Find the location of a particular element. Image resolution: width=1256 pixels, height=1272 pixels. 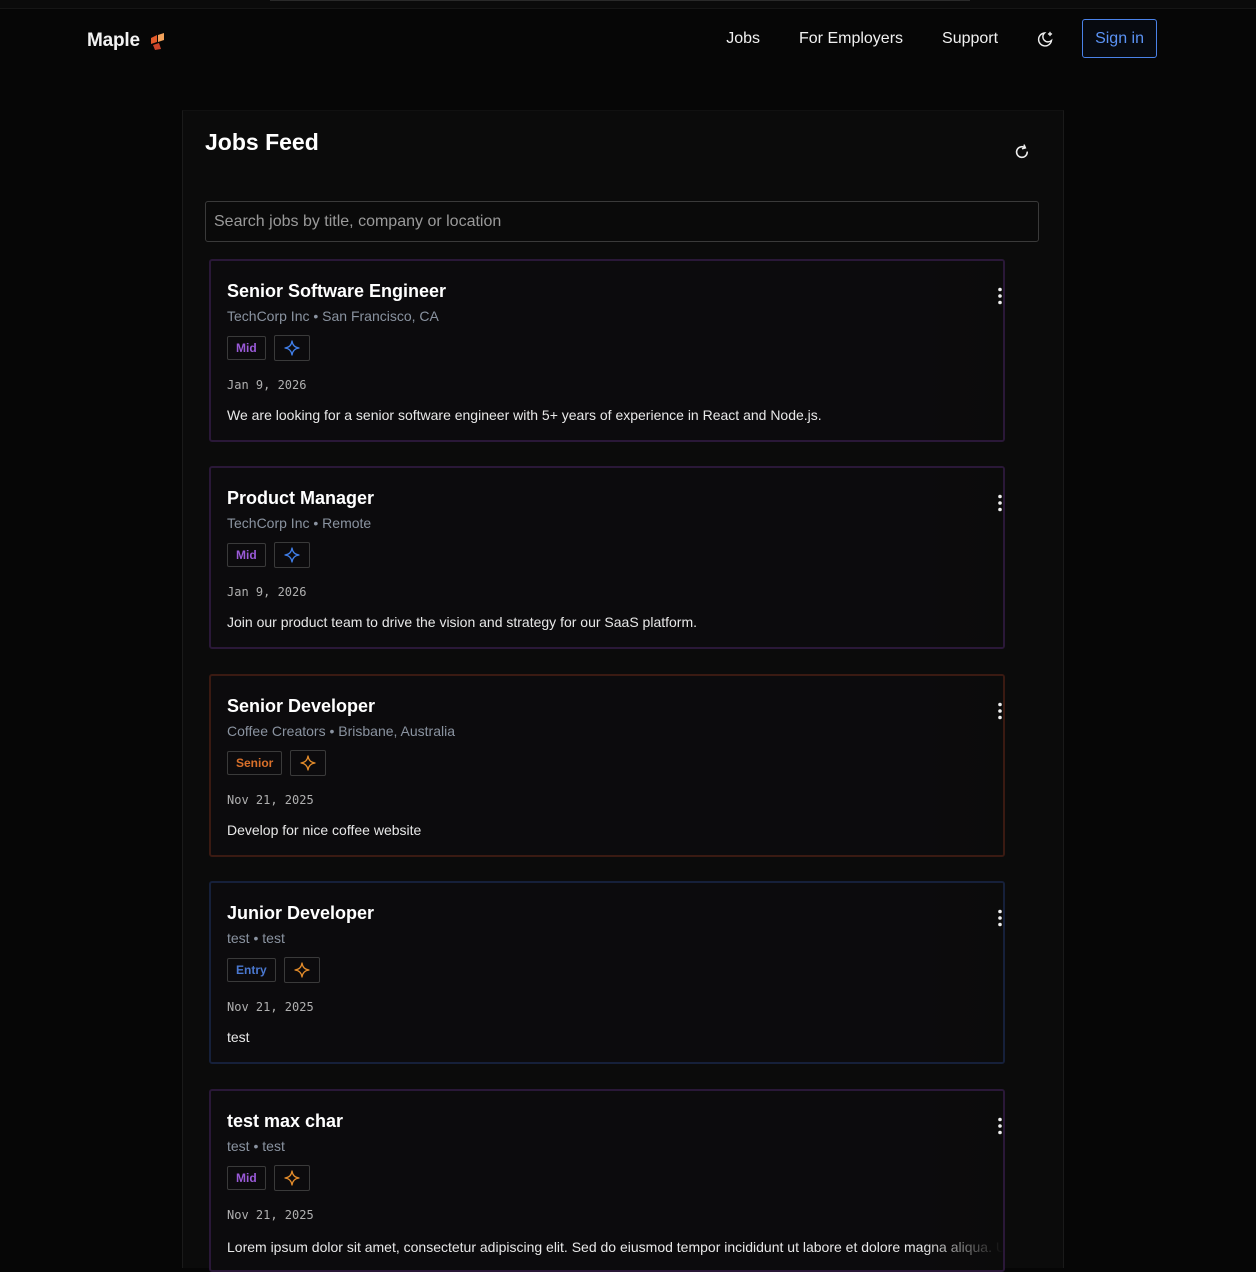

top-navbar: Maple Jobs For Employers Support Sign in is located at coordinates (628, 40).